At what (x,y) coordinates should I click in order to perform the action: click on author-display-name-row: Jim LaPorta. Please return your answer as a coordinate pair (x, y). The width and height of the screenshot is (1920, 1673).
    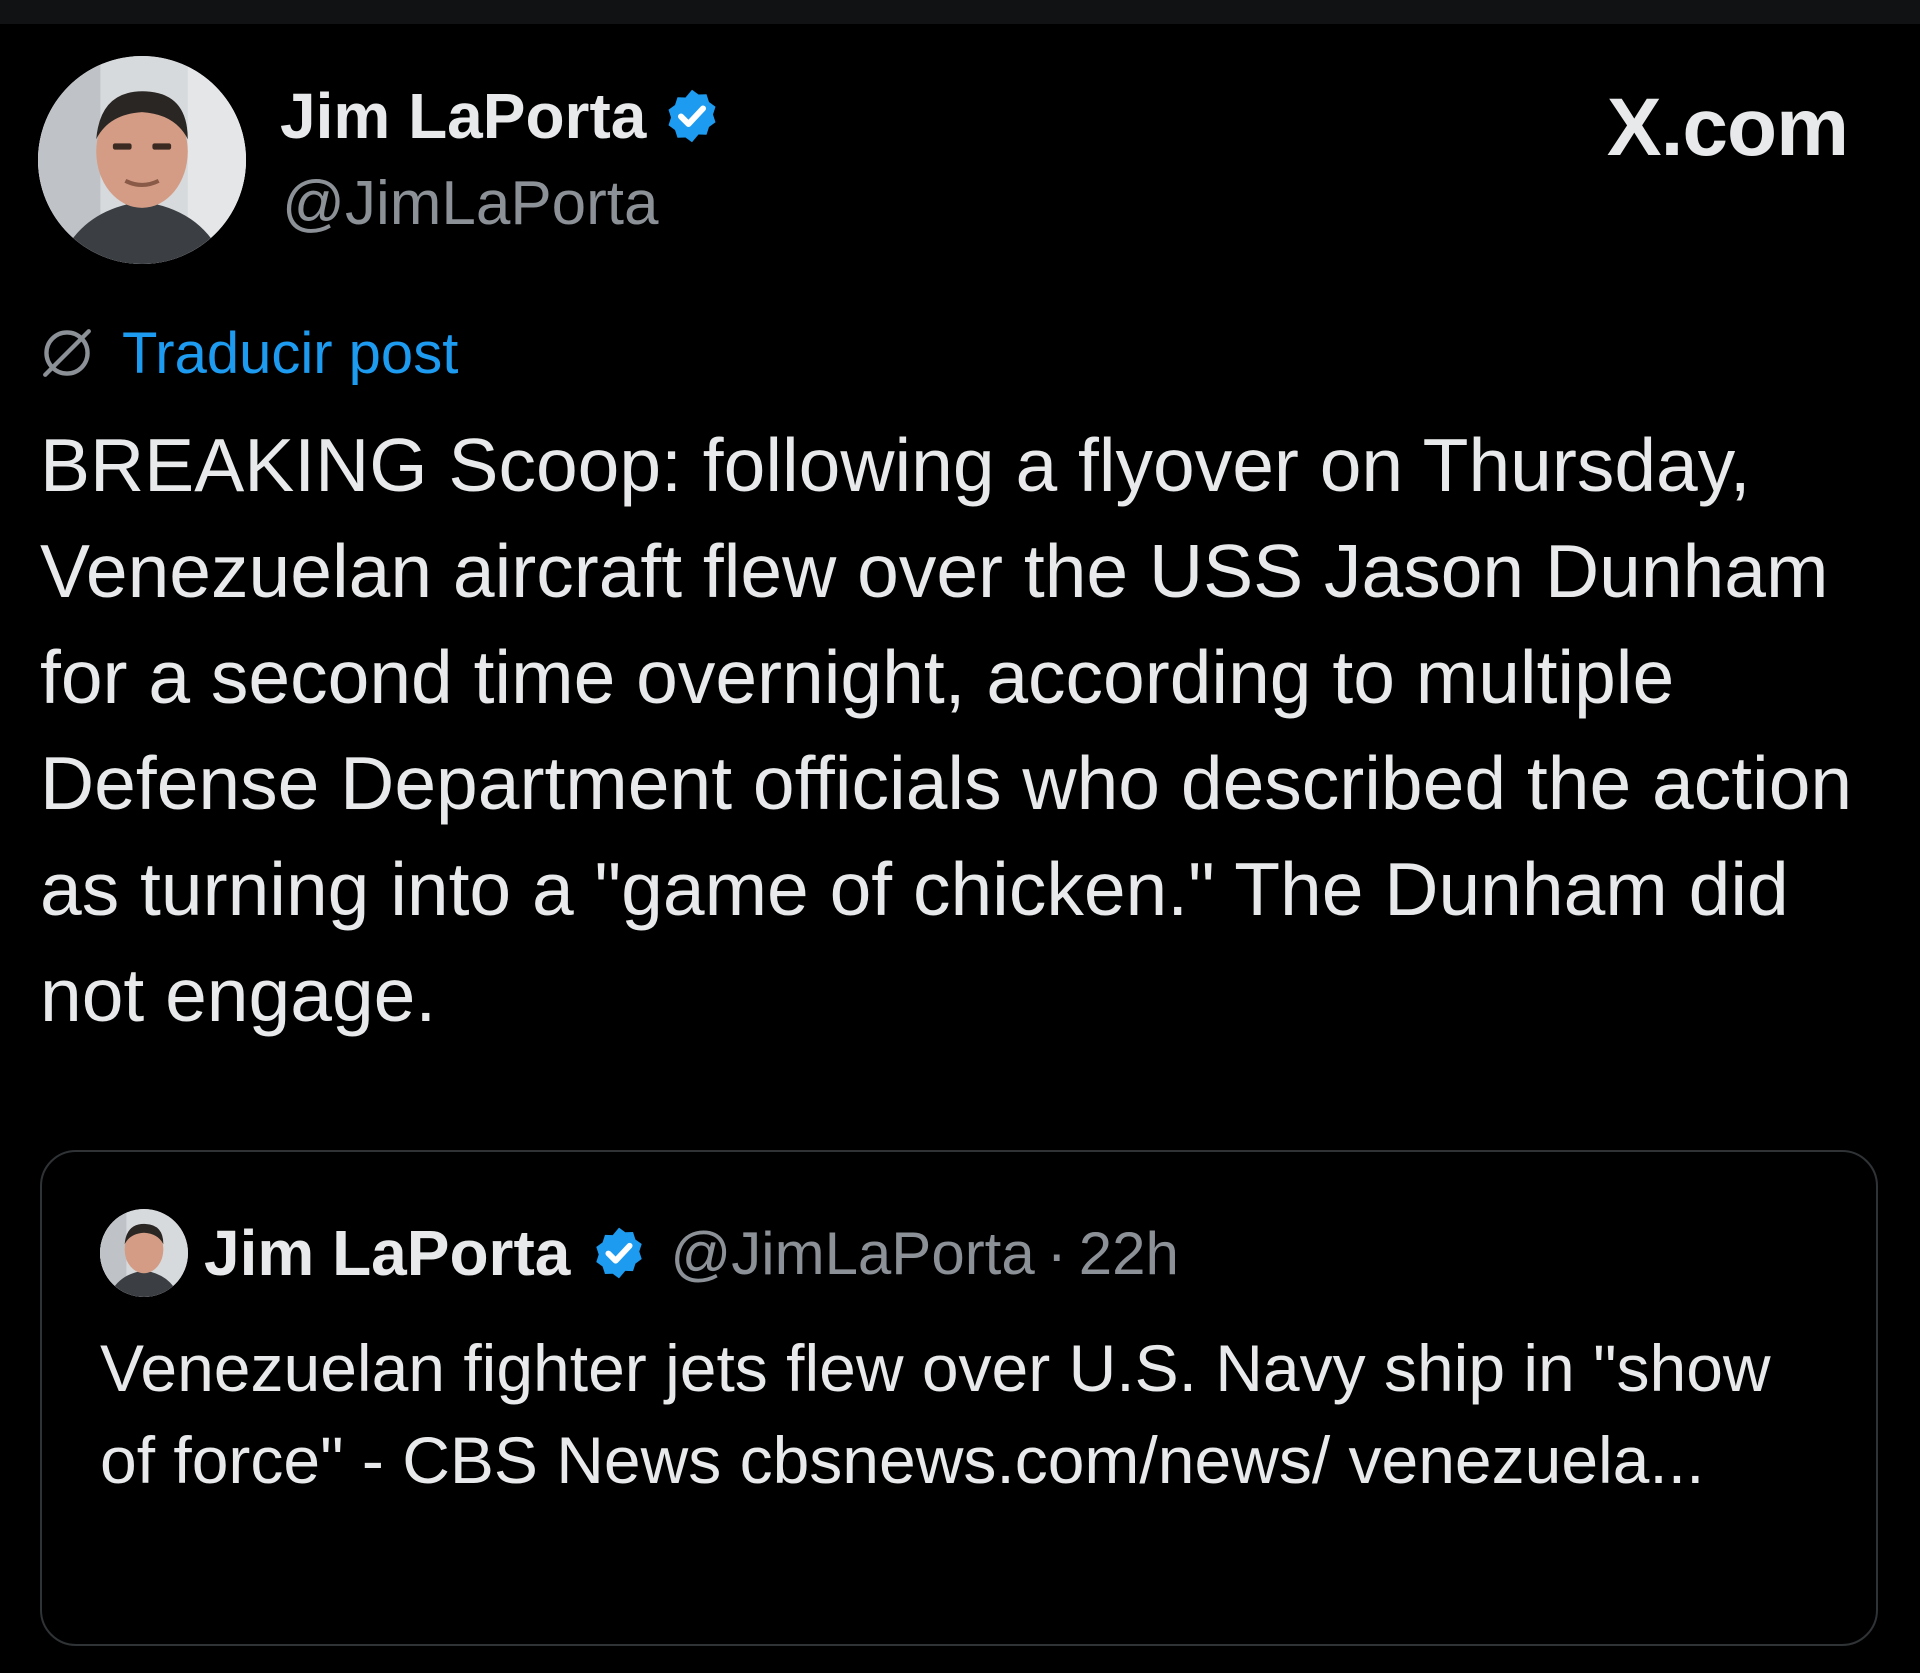
    Looking at the image, I should click on (501, 116).